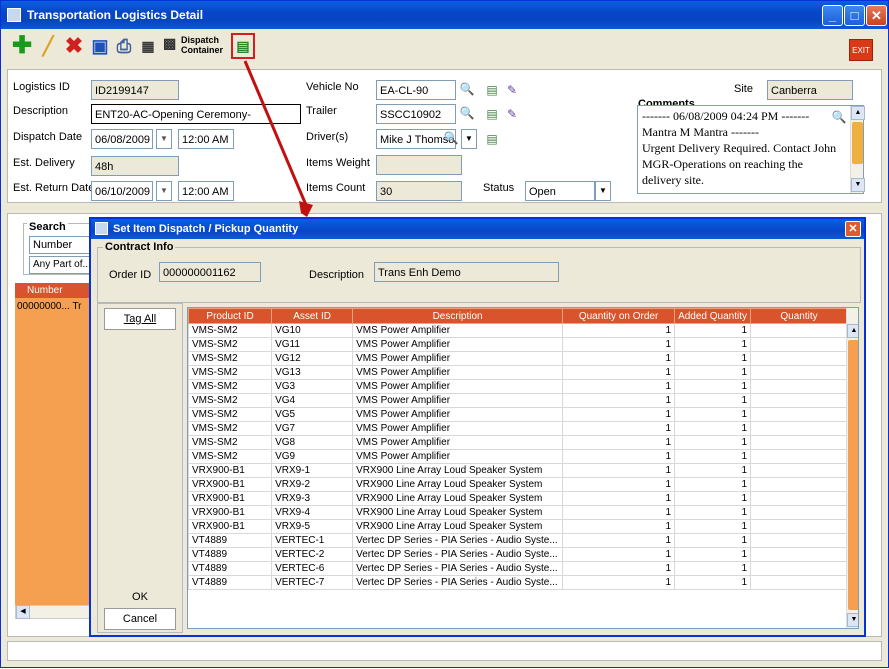 The image size is (889, 669). Describe the element at coordinates (853, 475) in the screenshot. I see `items-scroll-thumb` at that location.